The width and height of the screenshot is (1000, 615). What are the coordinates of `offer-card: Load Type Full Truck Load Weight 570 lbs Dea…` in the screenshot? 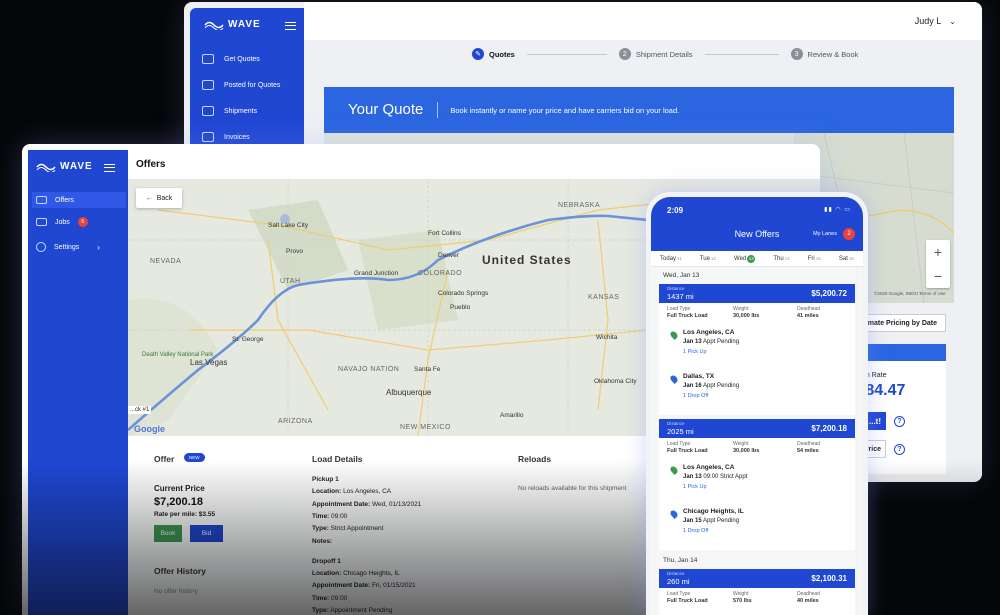 It's located at (757, 601).